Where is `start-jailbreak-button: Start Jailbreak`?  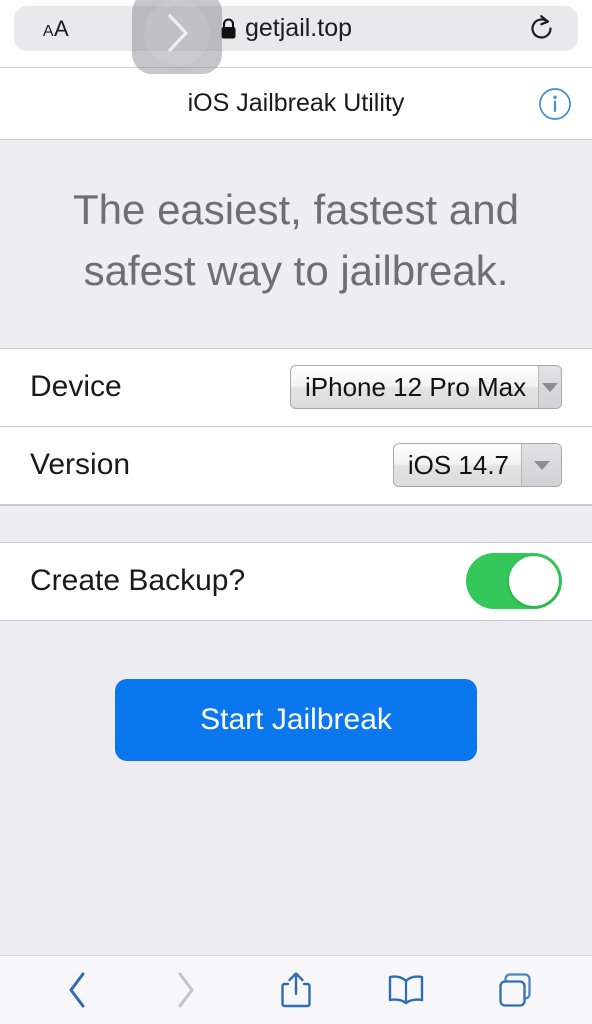
start-jailbreak-button: Start Jailbreak is located at coordinates (296, 719).